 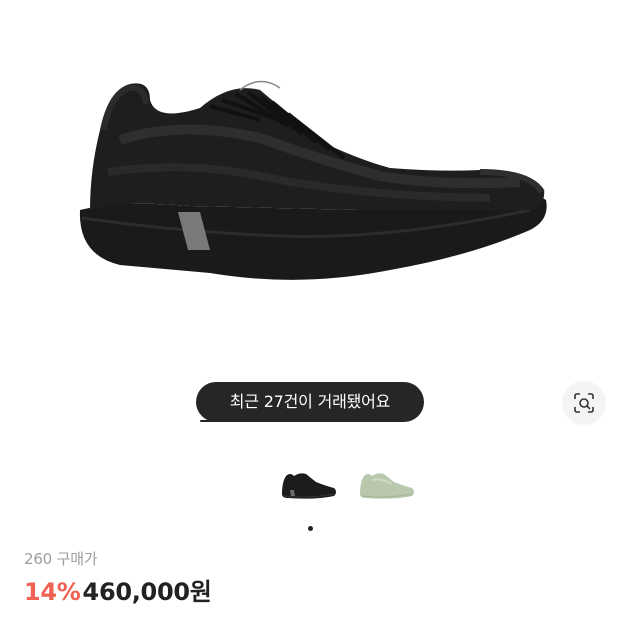 What do you see at coordinates (147, 592) in the screenshot?
I see `price-value: 460,000원` at bounding box center [147, 592].